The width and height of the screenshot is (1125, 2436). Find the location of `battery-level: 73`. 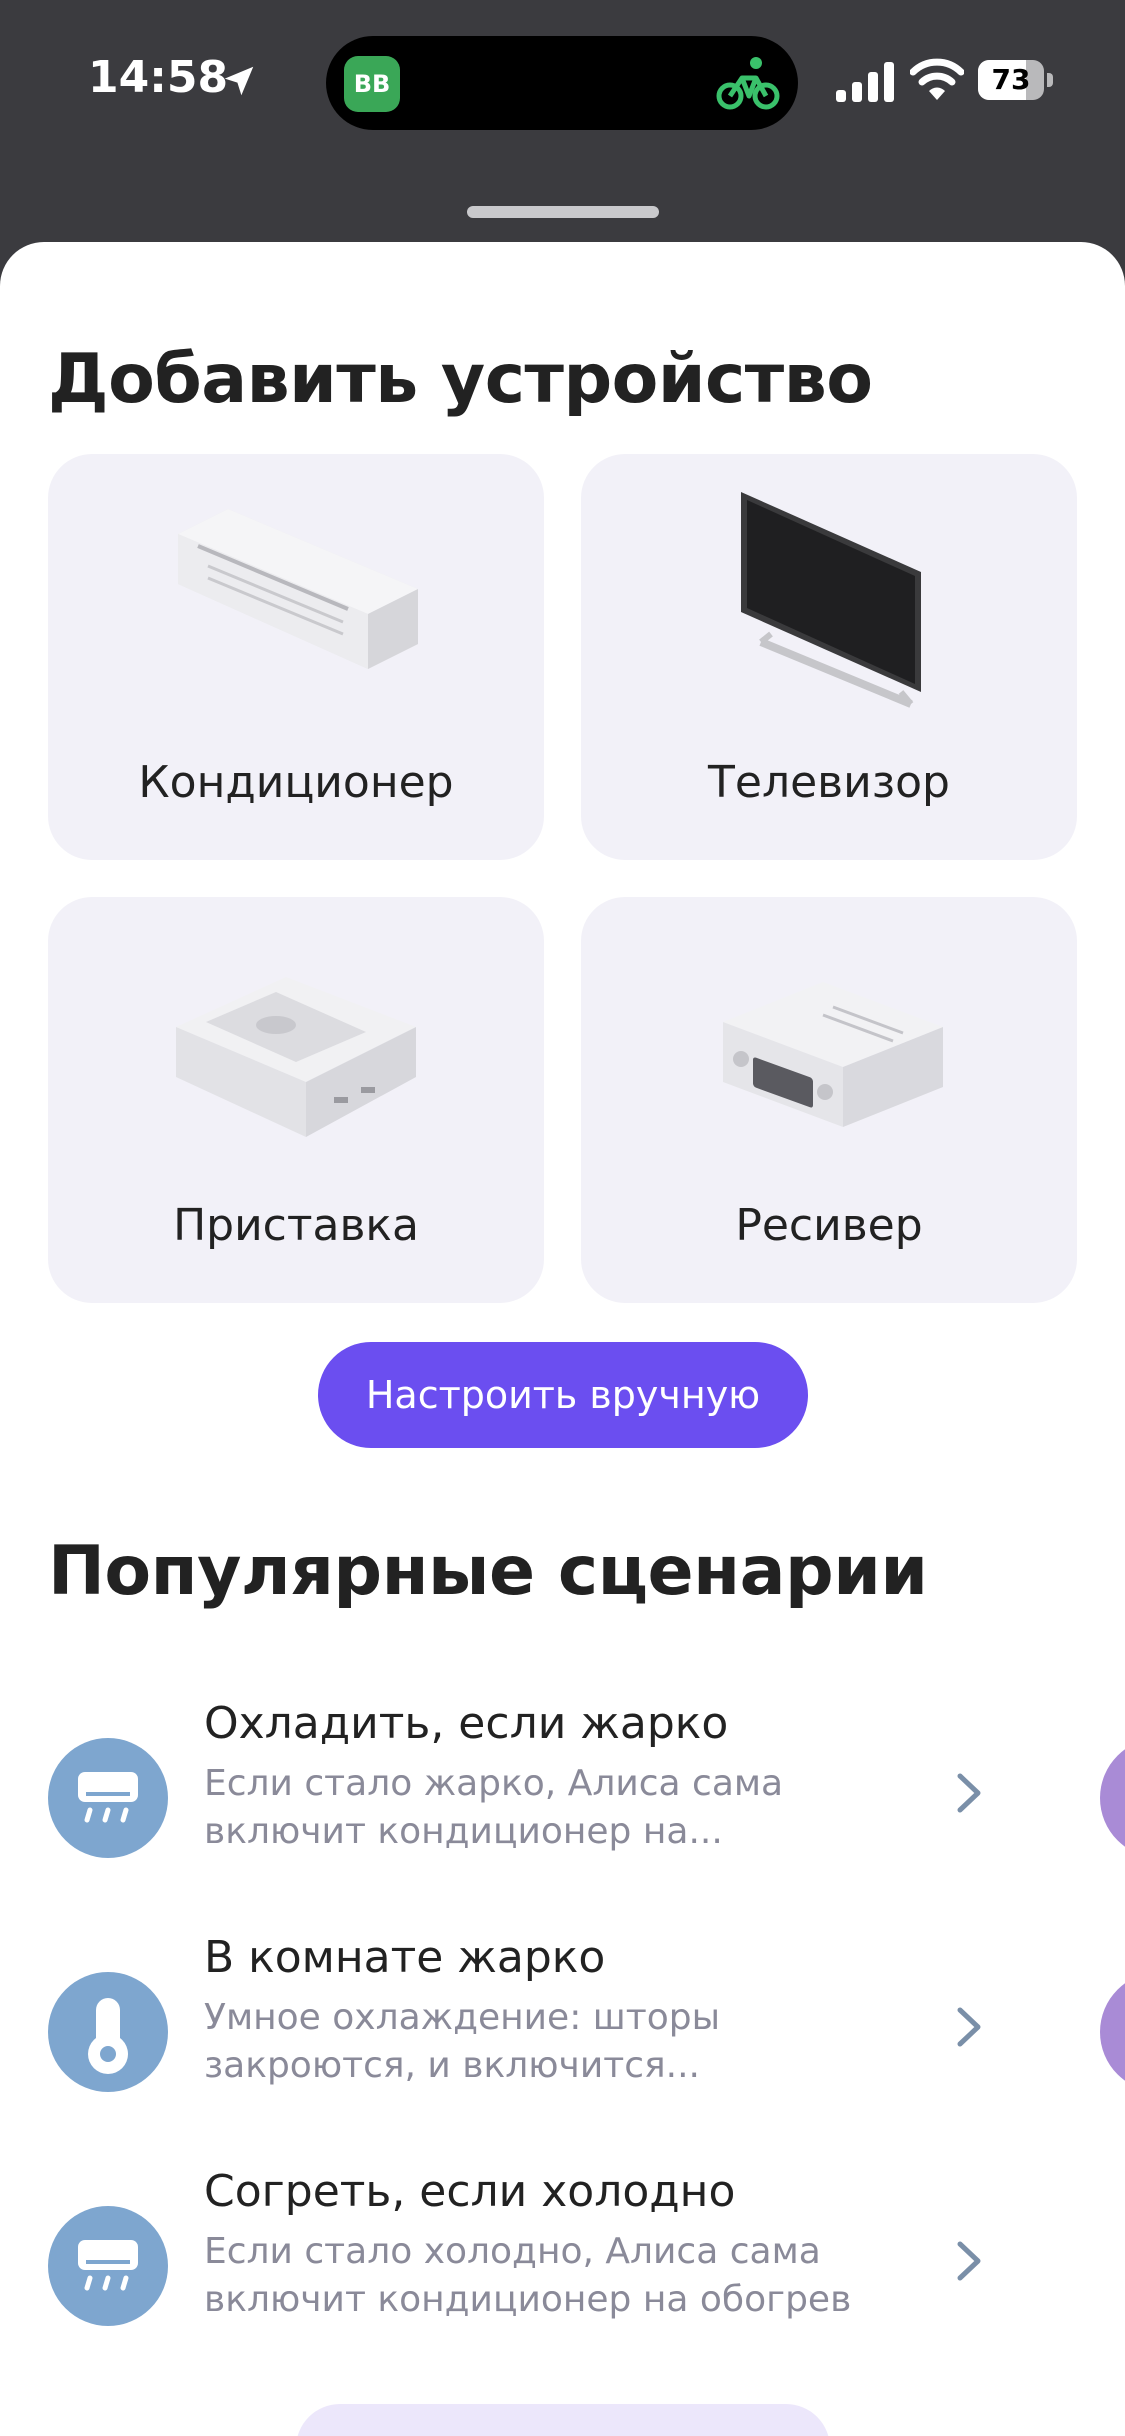

battery-level: 73 is located at coordinates (1011, 79).